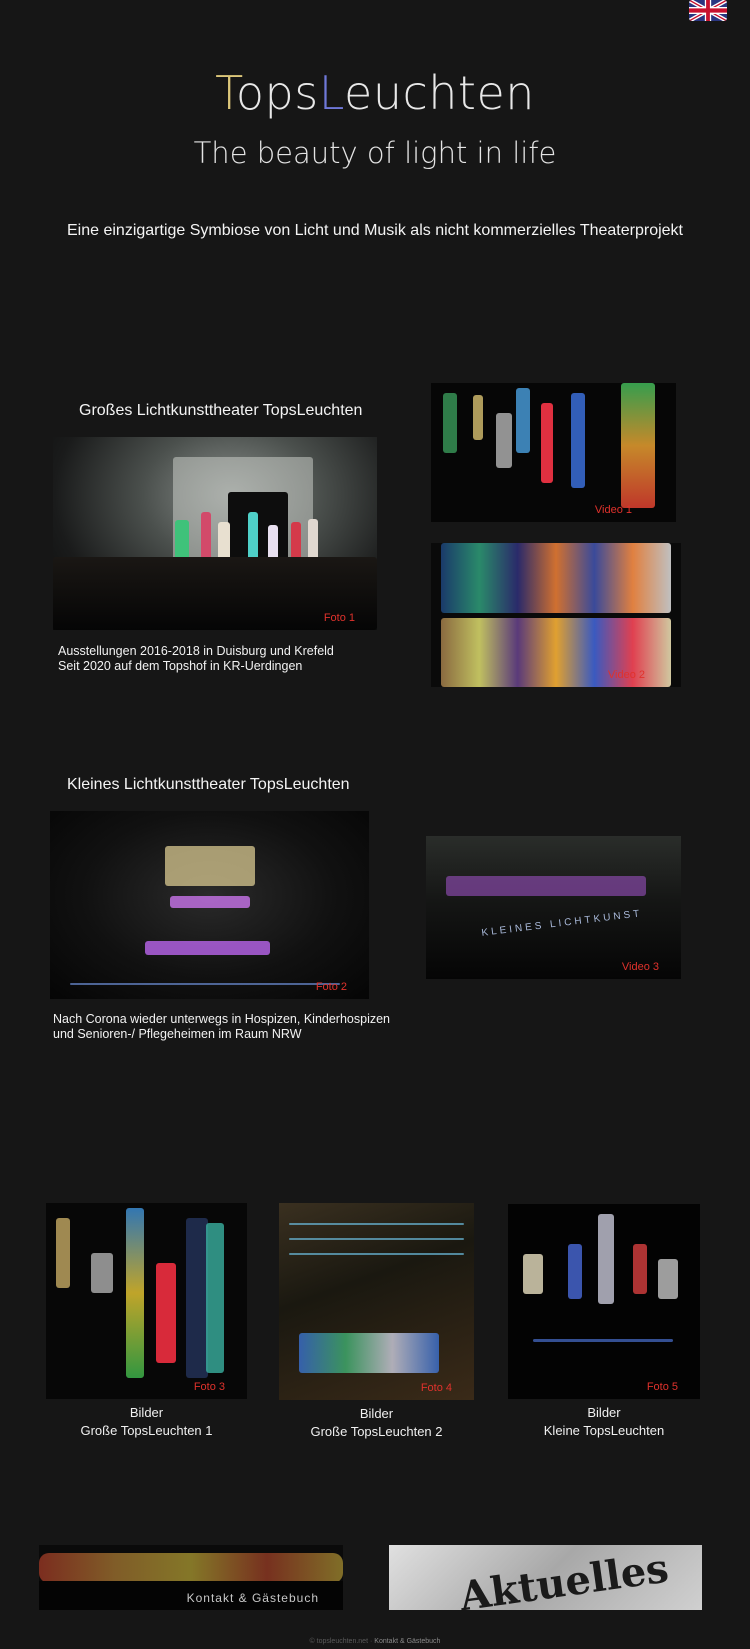 The height and width of the screenshot is (1649, 750). Describe the element at coordinates (146, 1301) in the screenshot. I see `gallery-photo-foto-3: Foto 3` at that location.